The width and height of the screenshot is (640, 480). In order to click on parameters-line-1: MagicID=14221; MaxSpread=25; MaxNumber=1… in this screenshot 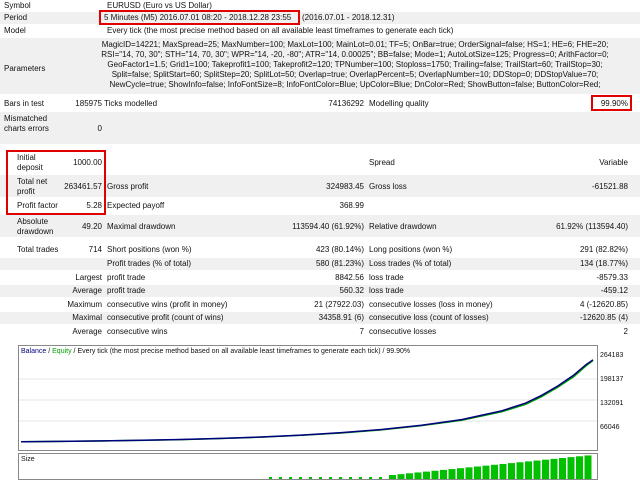, I will do `click(355, 44)`.